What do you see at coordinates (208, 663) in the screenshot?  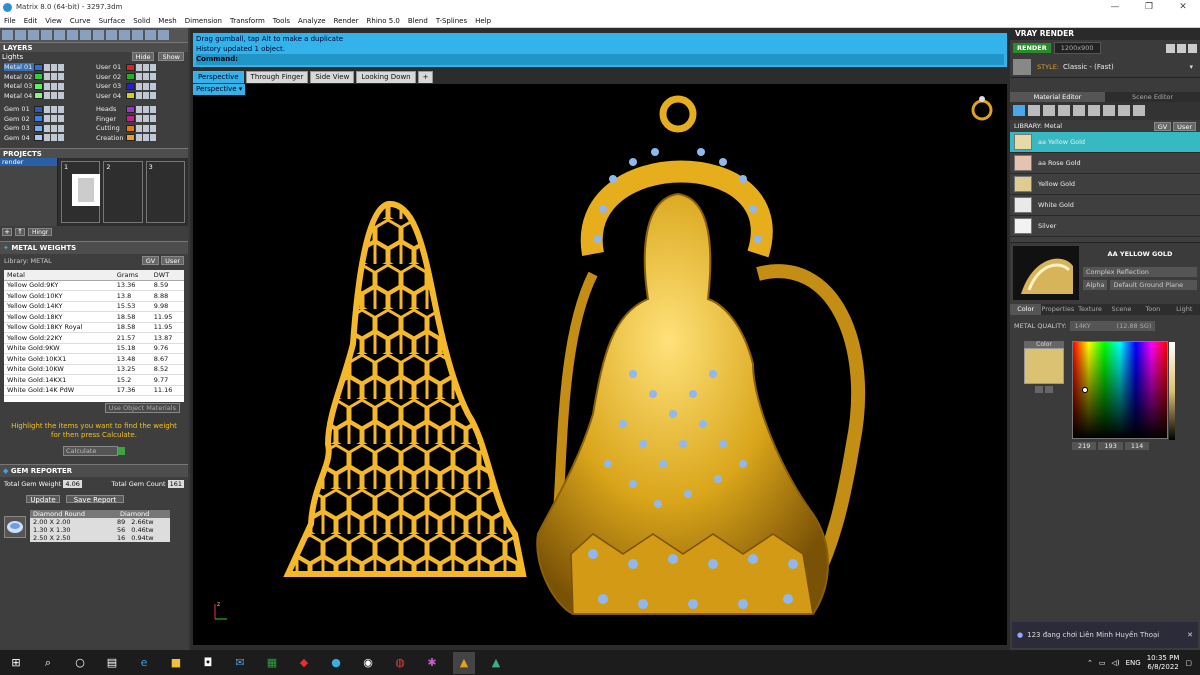 I see `store-icon: ◘` at bounding box center [208, 663].